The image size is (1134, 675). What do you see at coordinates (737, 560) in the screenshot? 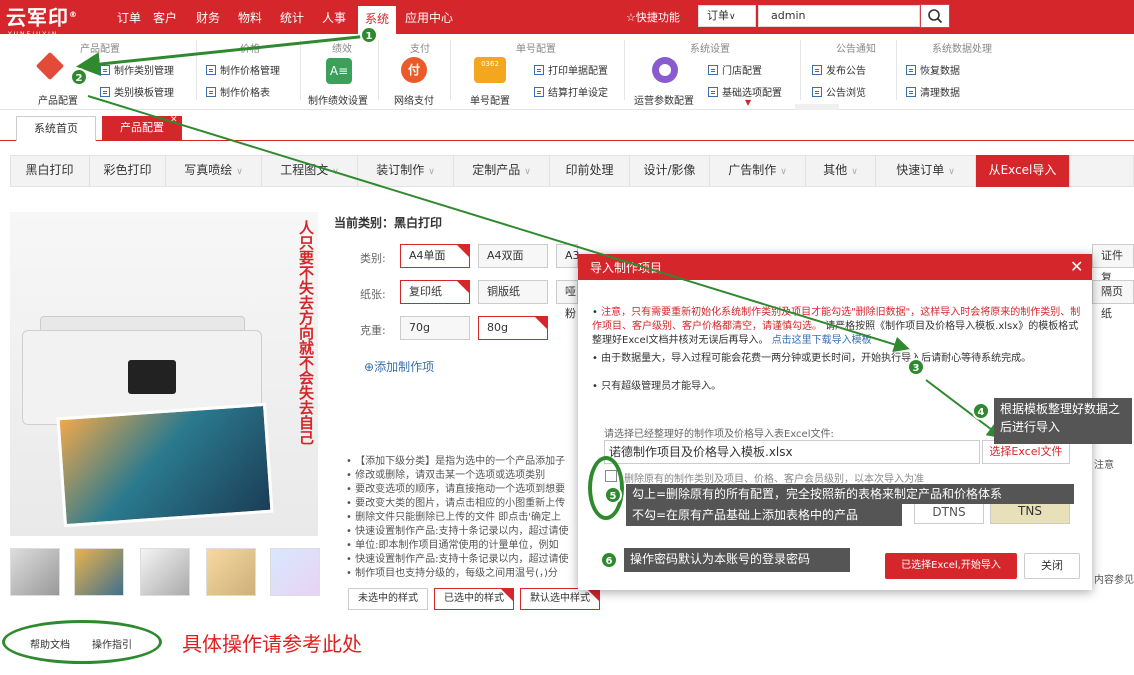
I see `callout-6: 操作密码默认为本账号的登录密码` at bounding box center [737, 560].